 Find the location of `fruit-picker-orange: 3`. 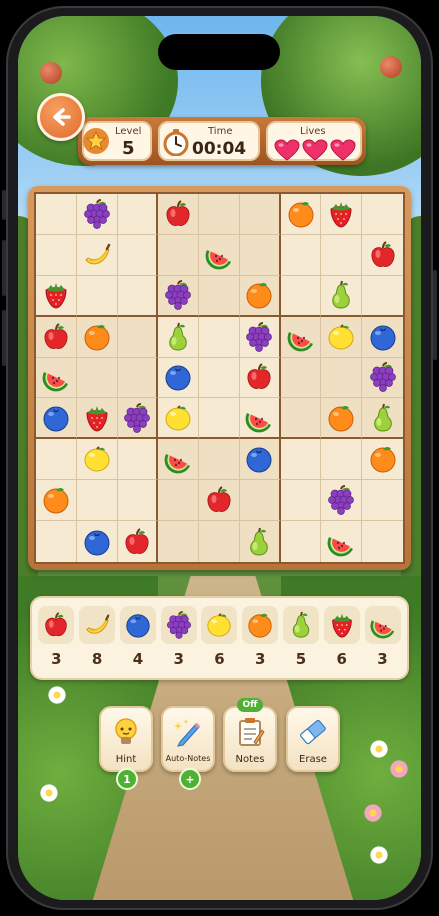

fruit-picker-orange: 3 is located at coordinates (260, 642).